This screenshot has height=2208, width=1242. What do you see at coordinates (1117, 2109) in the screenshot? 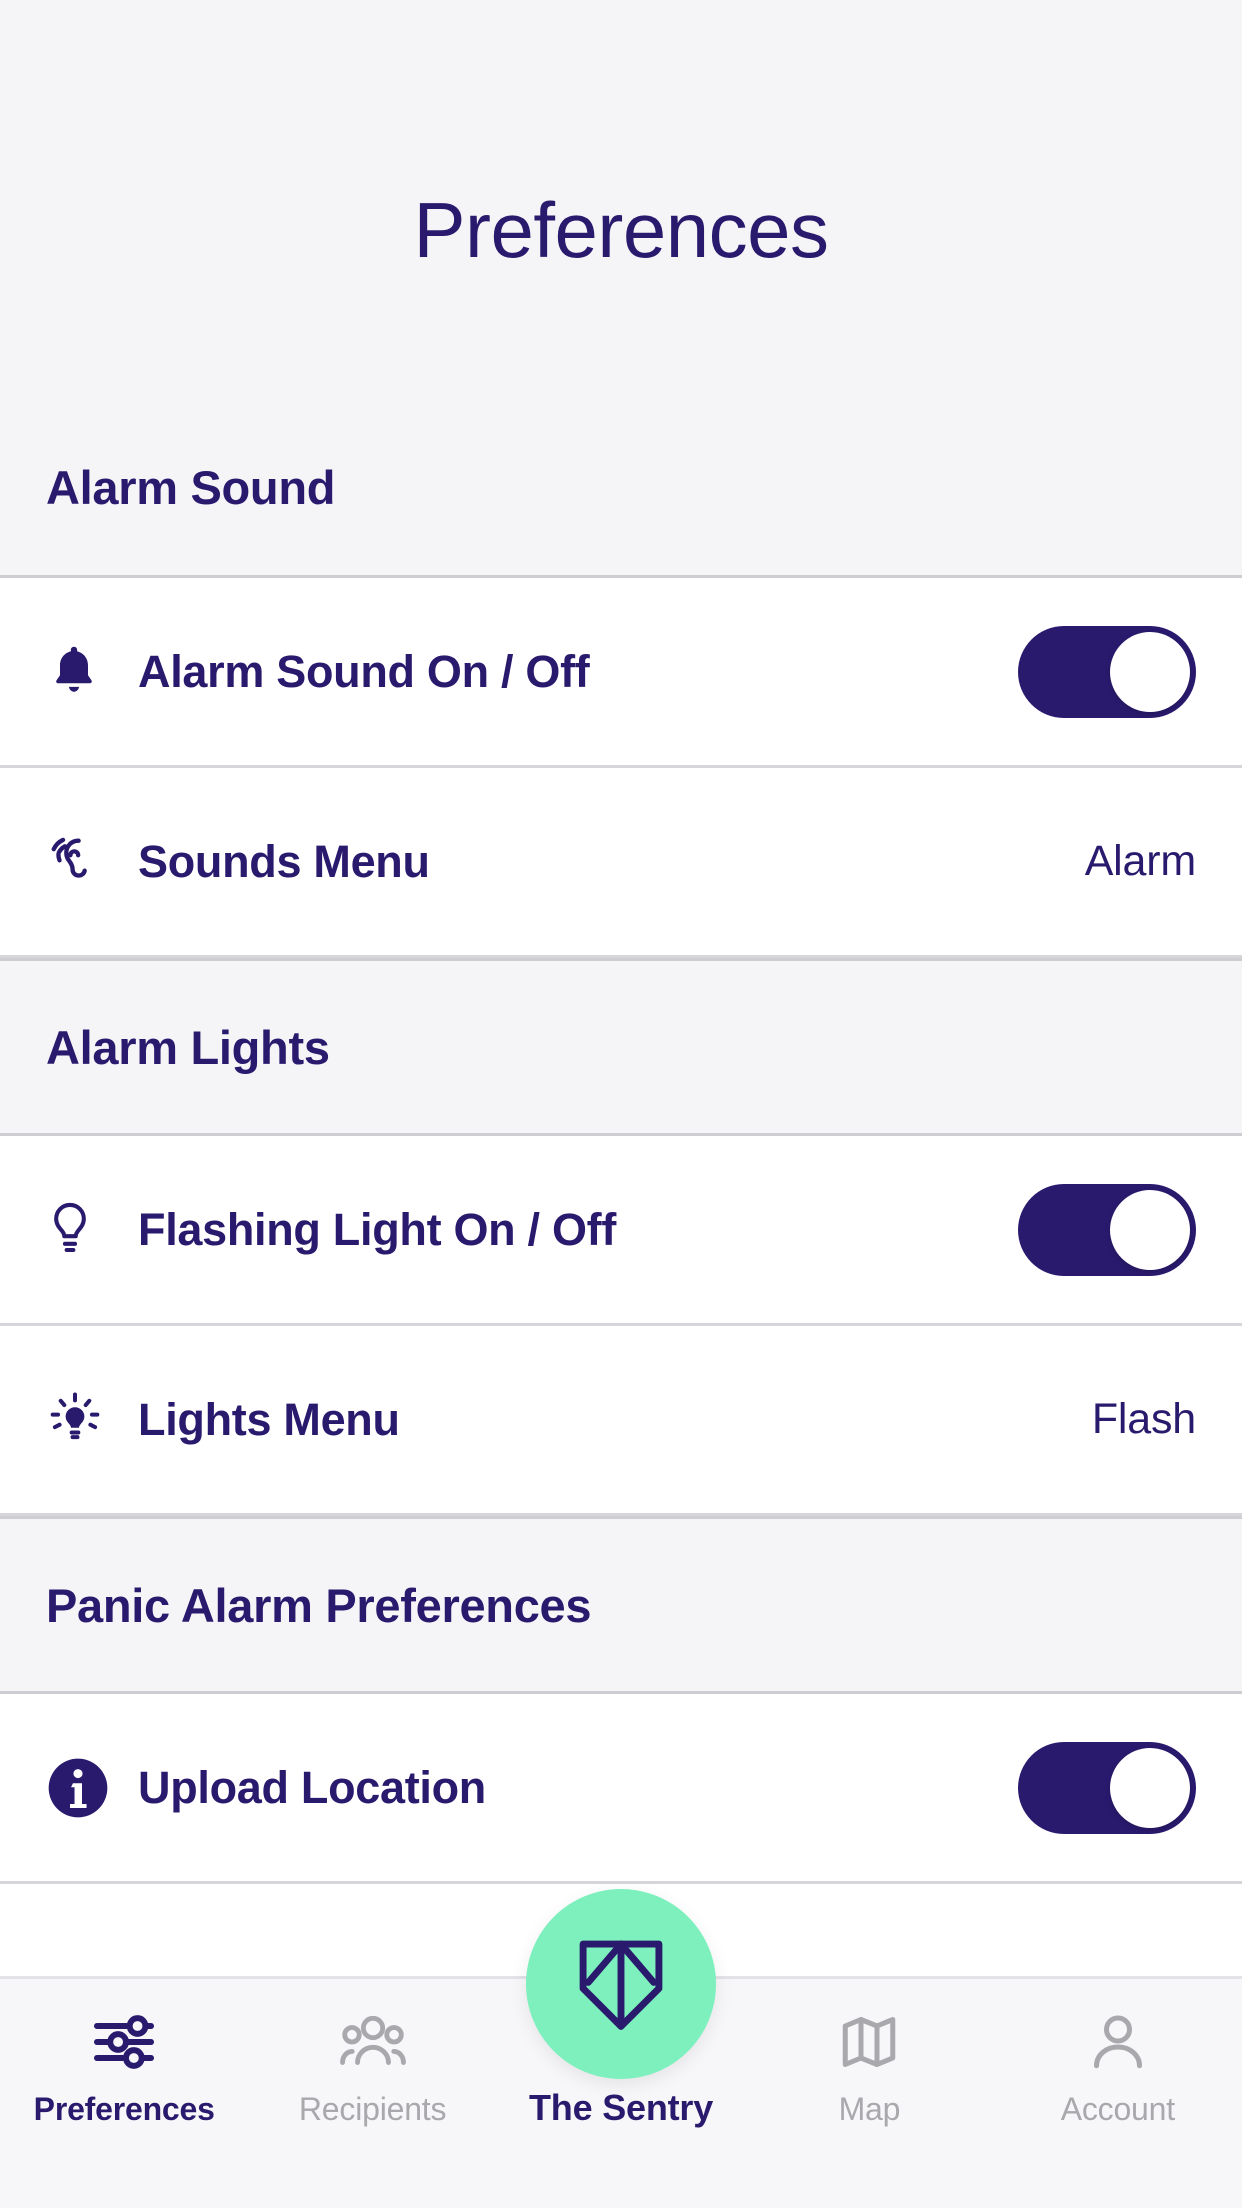
I see `tab-label: Account` at bounding box center [1117, 2109].